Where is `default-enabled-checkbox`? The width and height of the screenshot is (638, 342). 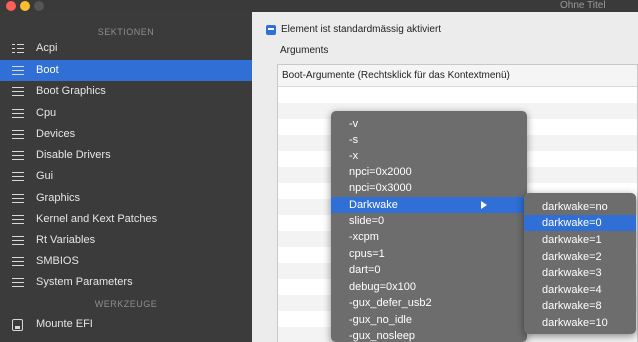
default-enabled-checkbox is located at coordinates (271, 30).